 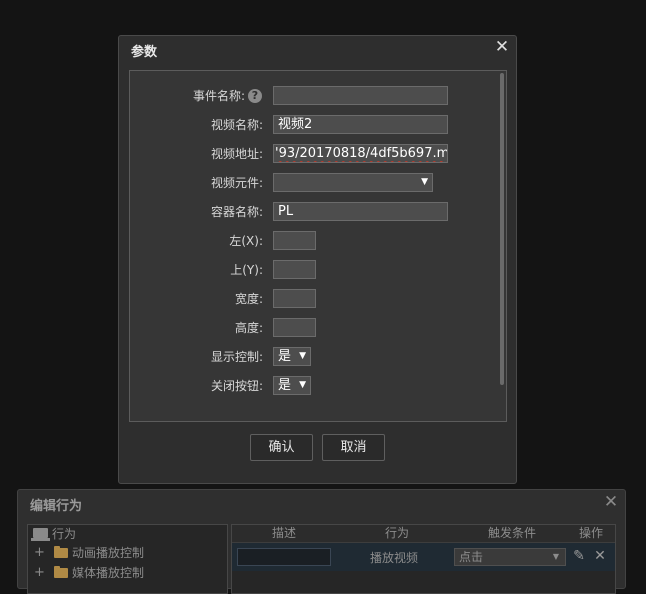 I want to click on row-left: 左(X):, so click(x=319, y=241).